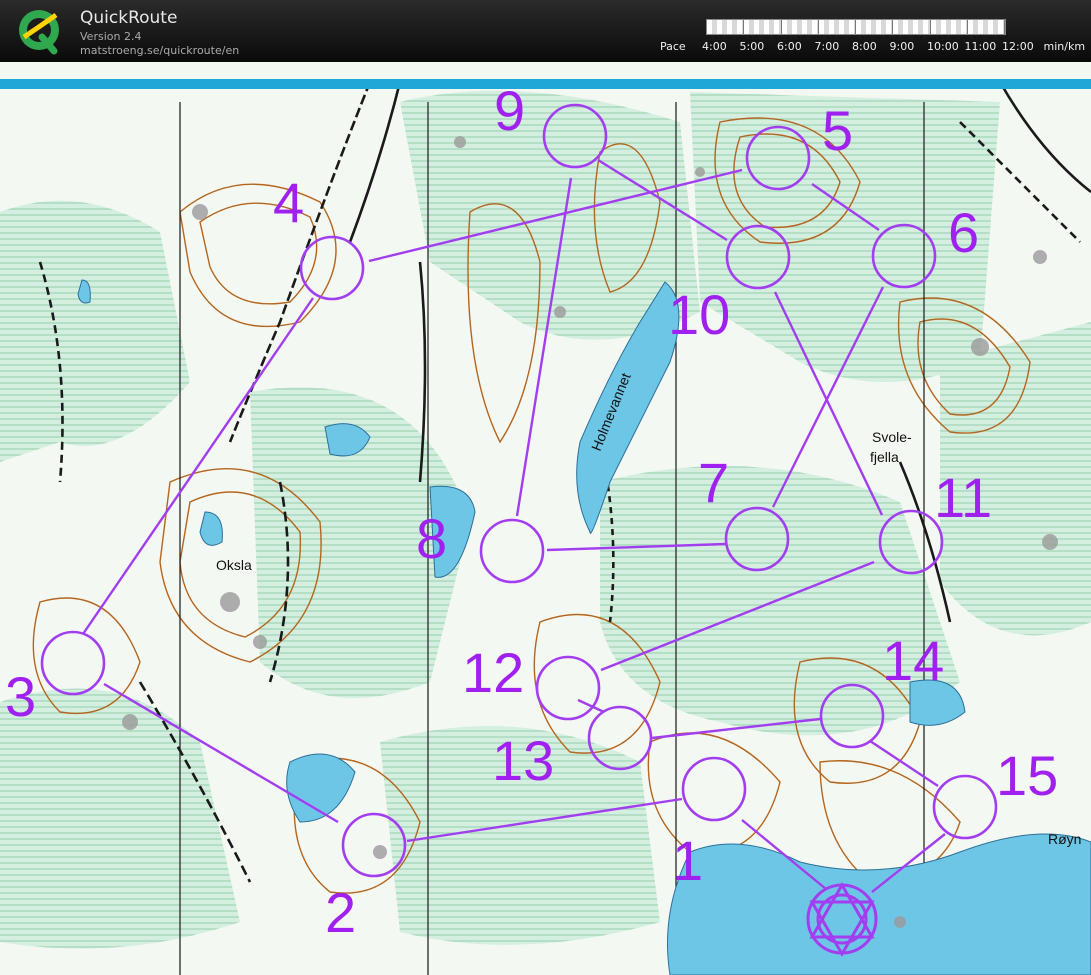 The image size is (1091, 975). Describe the element at coordinates (864, 46) in the screenshot. I see `pace-tick: 8:00` at that location.